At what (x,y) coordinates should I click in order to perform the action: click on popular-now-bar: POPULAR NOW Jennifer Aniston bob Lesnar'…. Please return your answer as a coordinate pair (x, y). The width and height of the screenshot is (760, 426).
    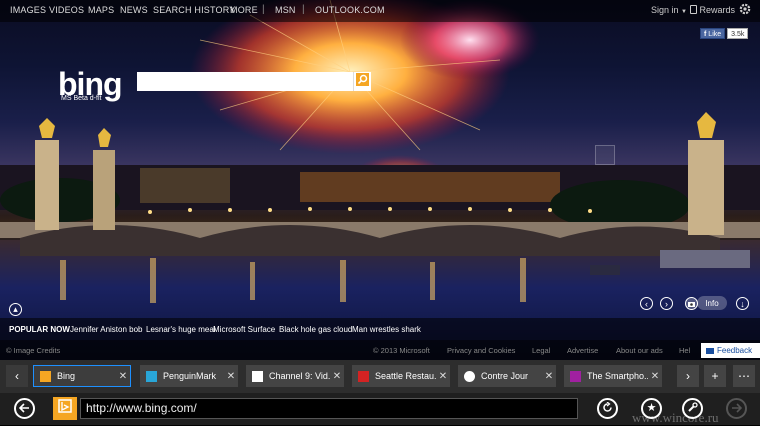
    Looking at the image, I should click on (380, 329).